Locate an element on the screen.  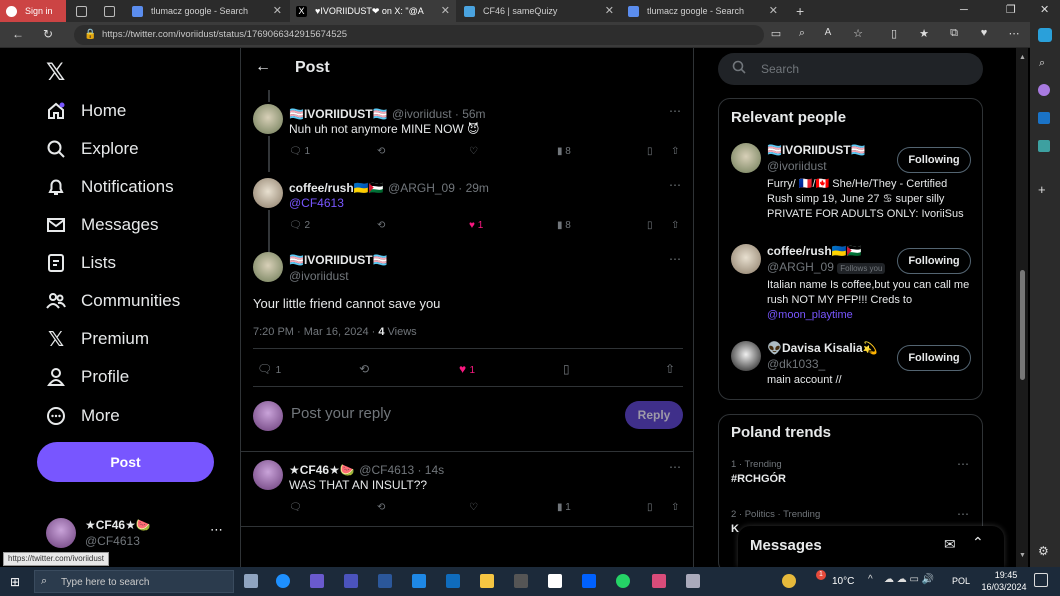
nav-notifications: Notifications is located at coordinates (110, 187).